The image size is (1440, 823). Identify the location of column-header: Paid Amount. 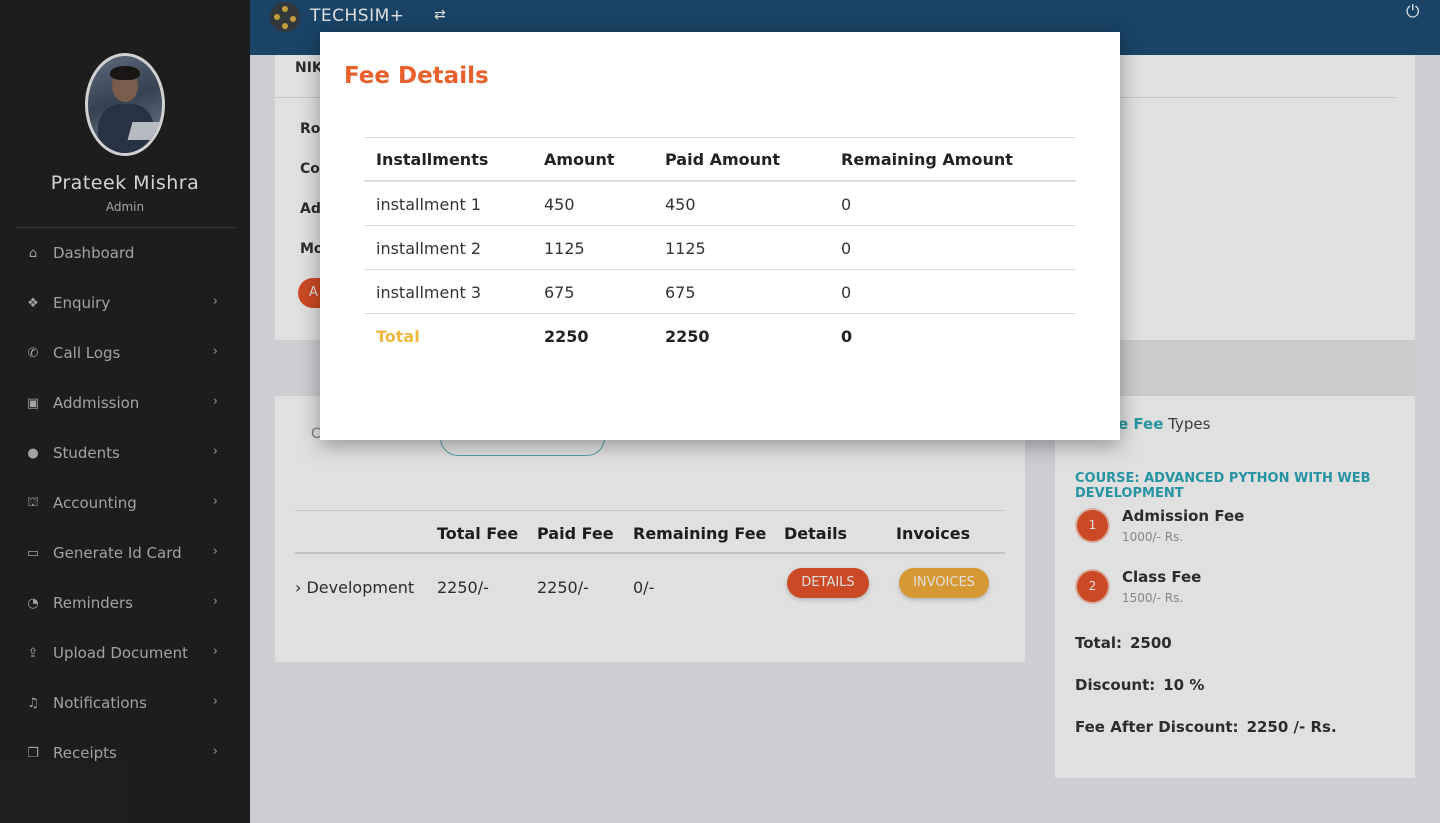
(723, 159).